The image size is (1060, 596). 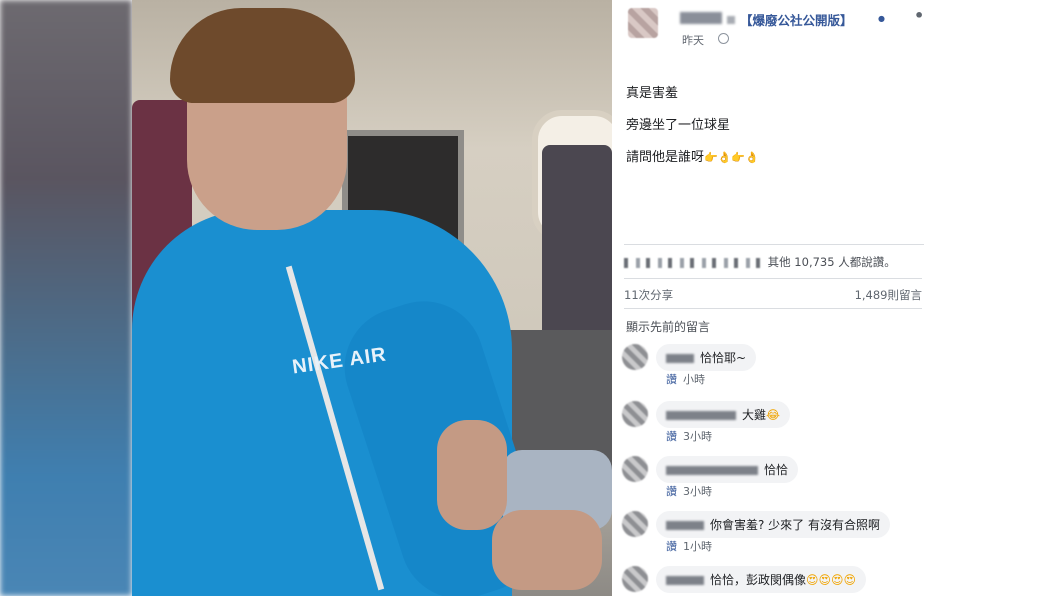 I want to click on poster-name-blurred, so click(x=701, y=18).